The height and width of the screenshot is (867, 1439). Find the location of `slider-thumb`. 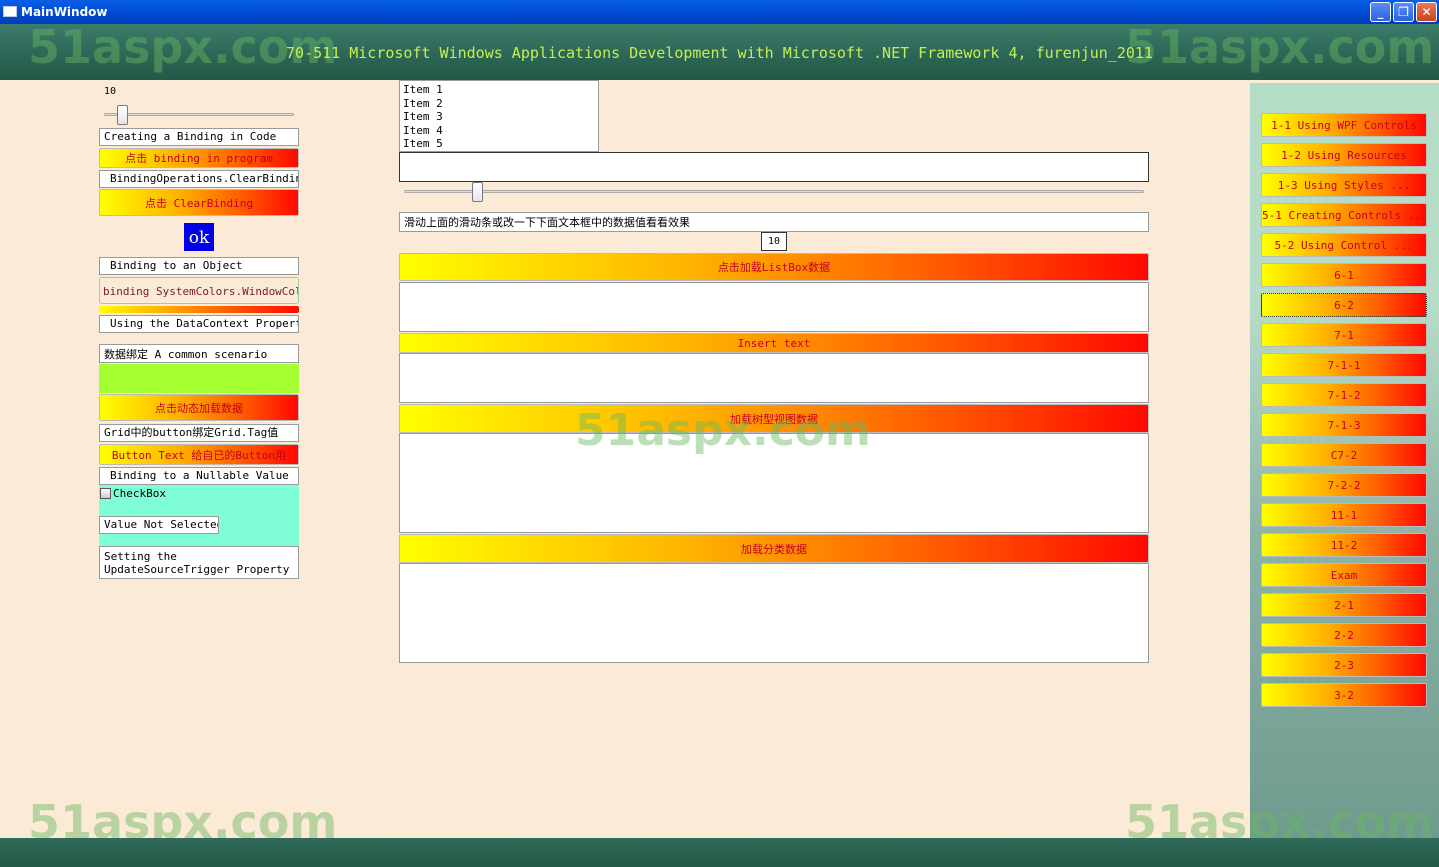

slider-thumb is located at coordinates (122, 115).